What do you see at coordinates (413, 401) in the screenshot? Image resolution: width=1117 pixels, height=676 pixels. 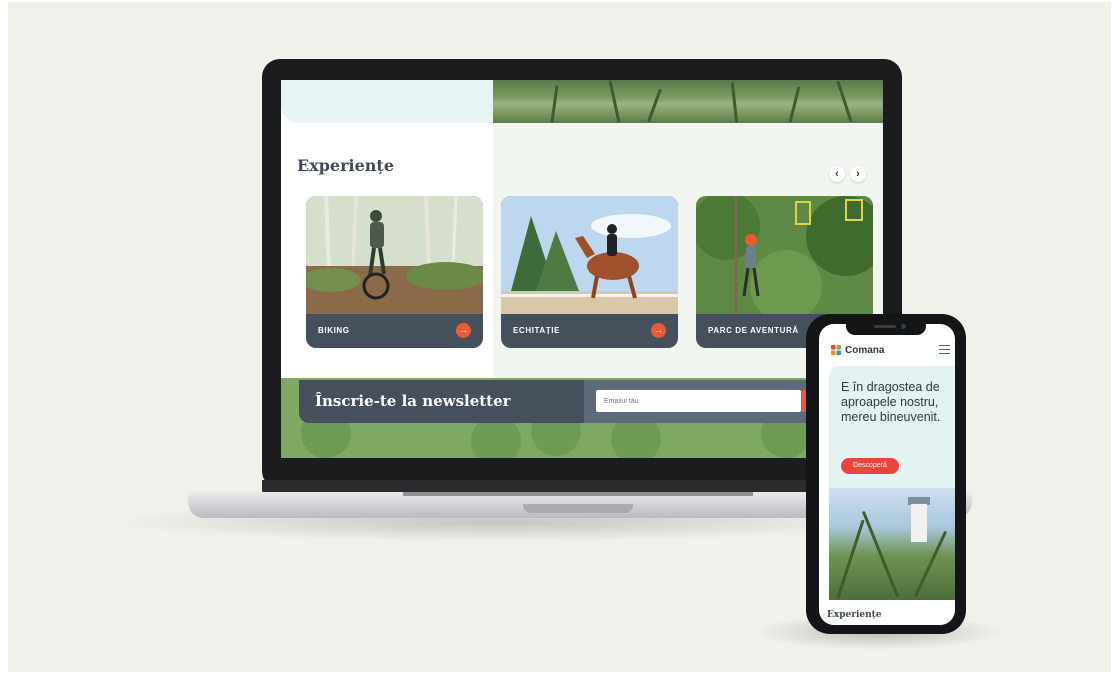 I see `newsletter-title: Înscrie-te la newsletter` at bounding box center [413, 401].